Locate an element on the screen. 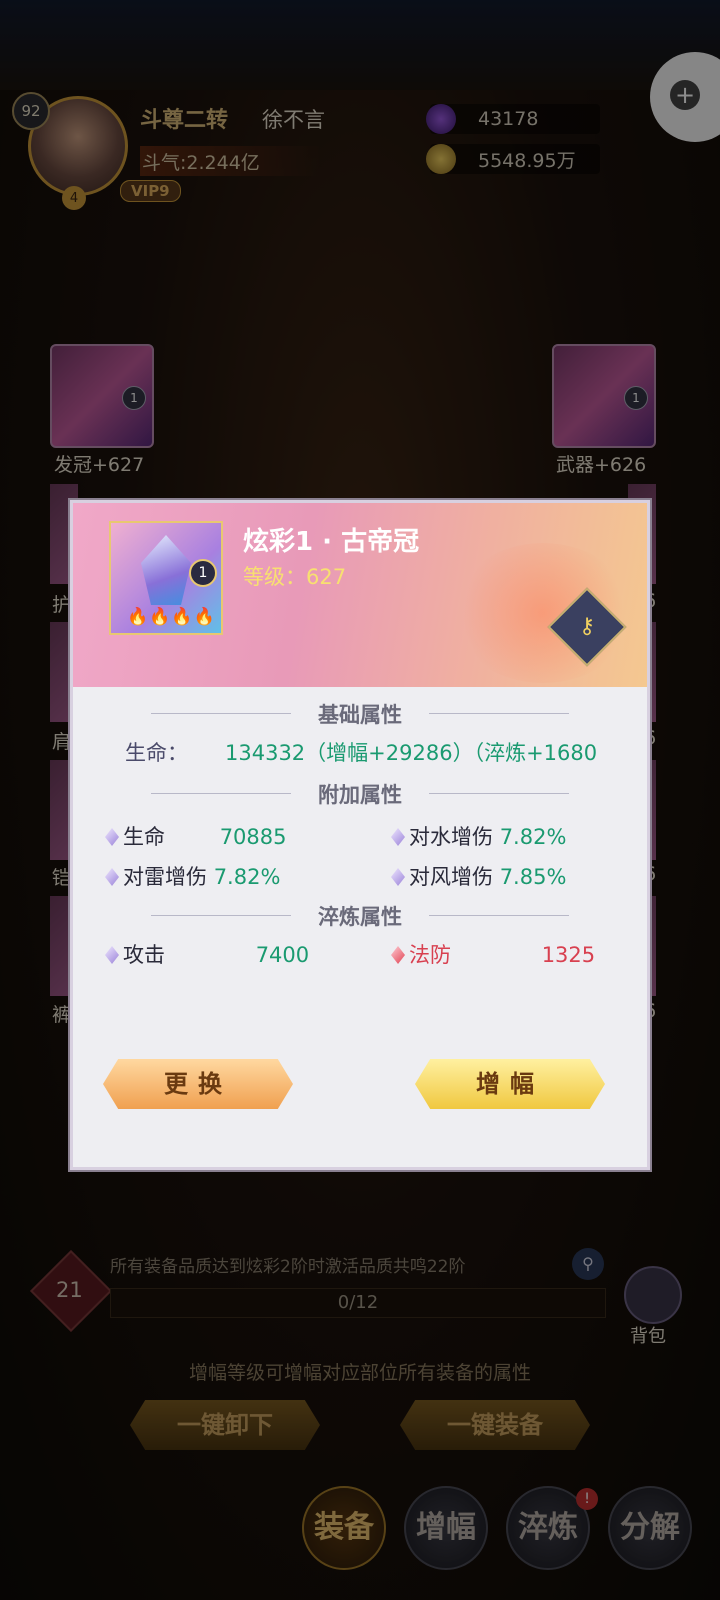  refine-attr-value: 1325 is located at coordinates (568, 955).